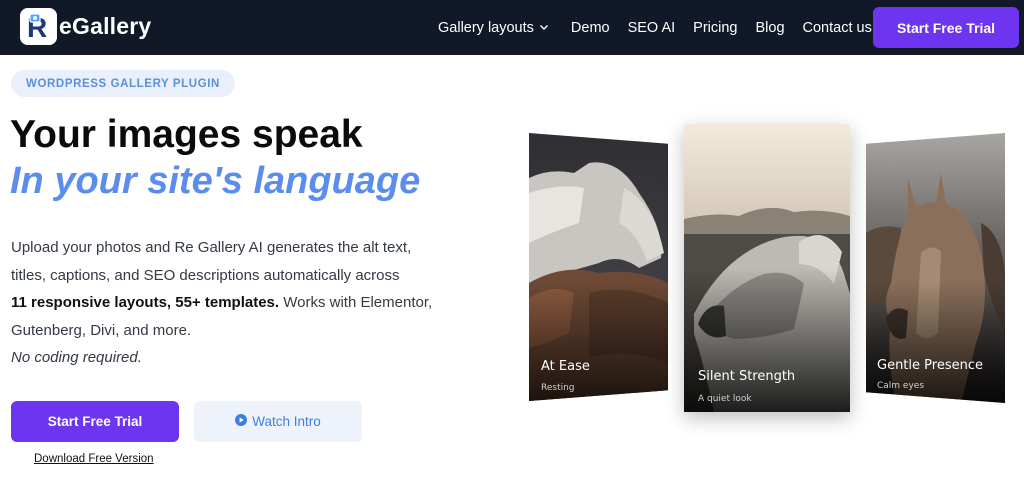 Image resolution: width=1024 pixels, height=482 pixels. I want to click on gallery-card-title: Silent Strength, so click(747, 376).